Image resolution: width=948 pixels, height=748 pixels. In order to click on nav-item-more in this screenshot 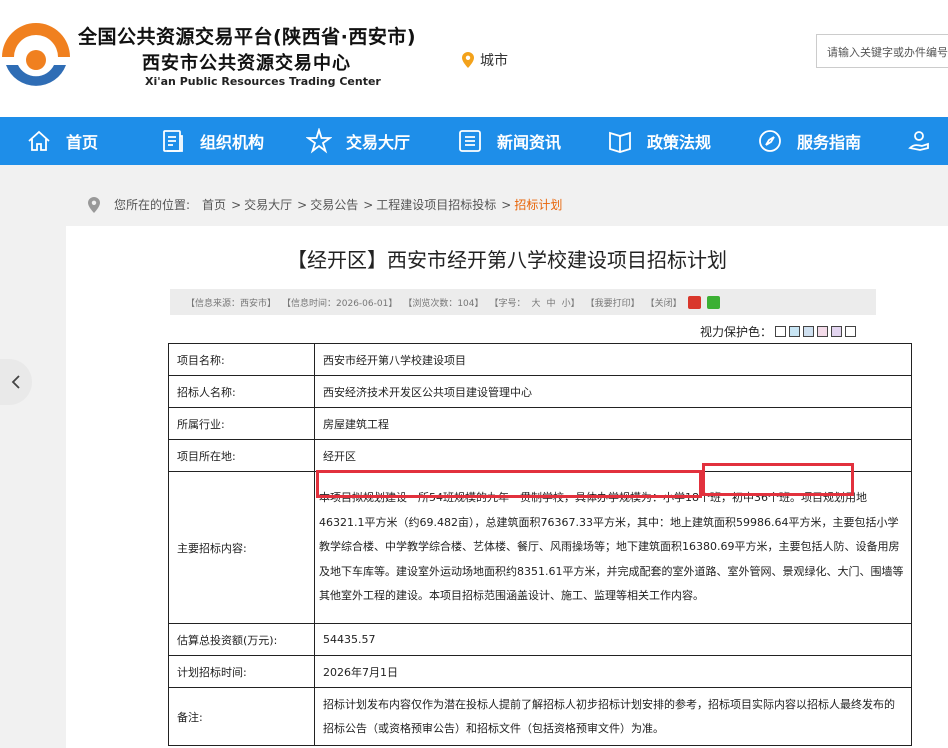, I will do `click(926, 141)`.